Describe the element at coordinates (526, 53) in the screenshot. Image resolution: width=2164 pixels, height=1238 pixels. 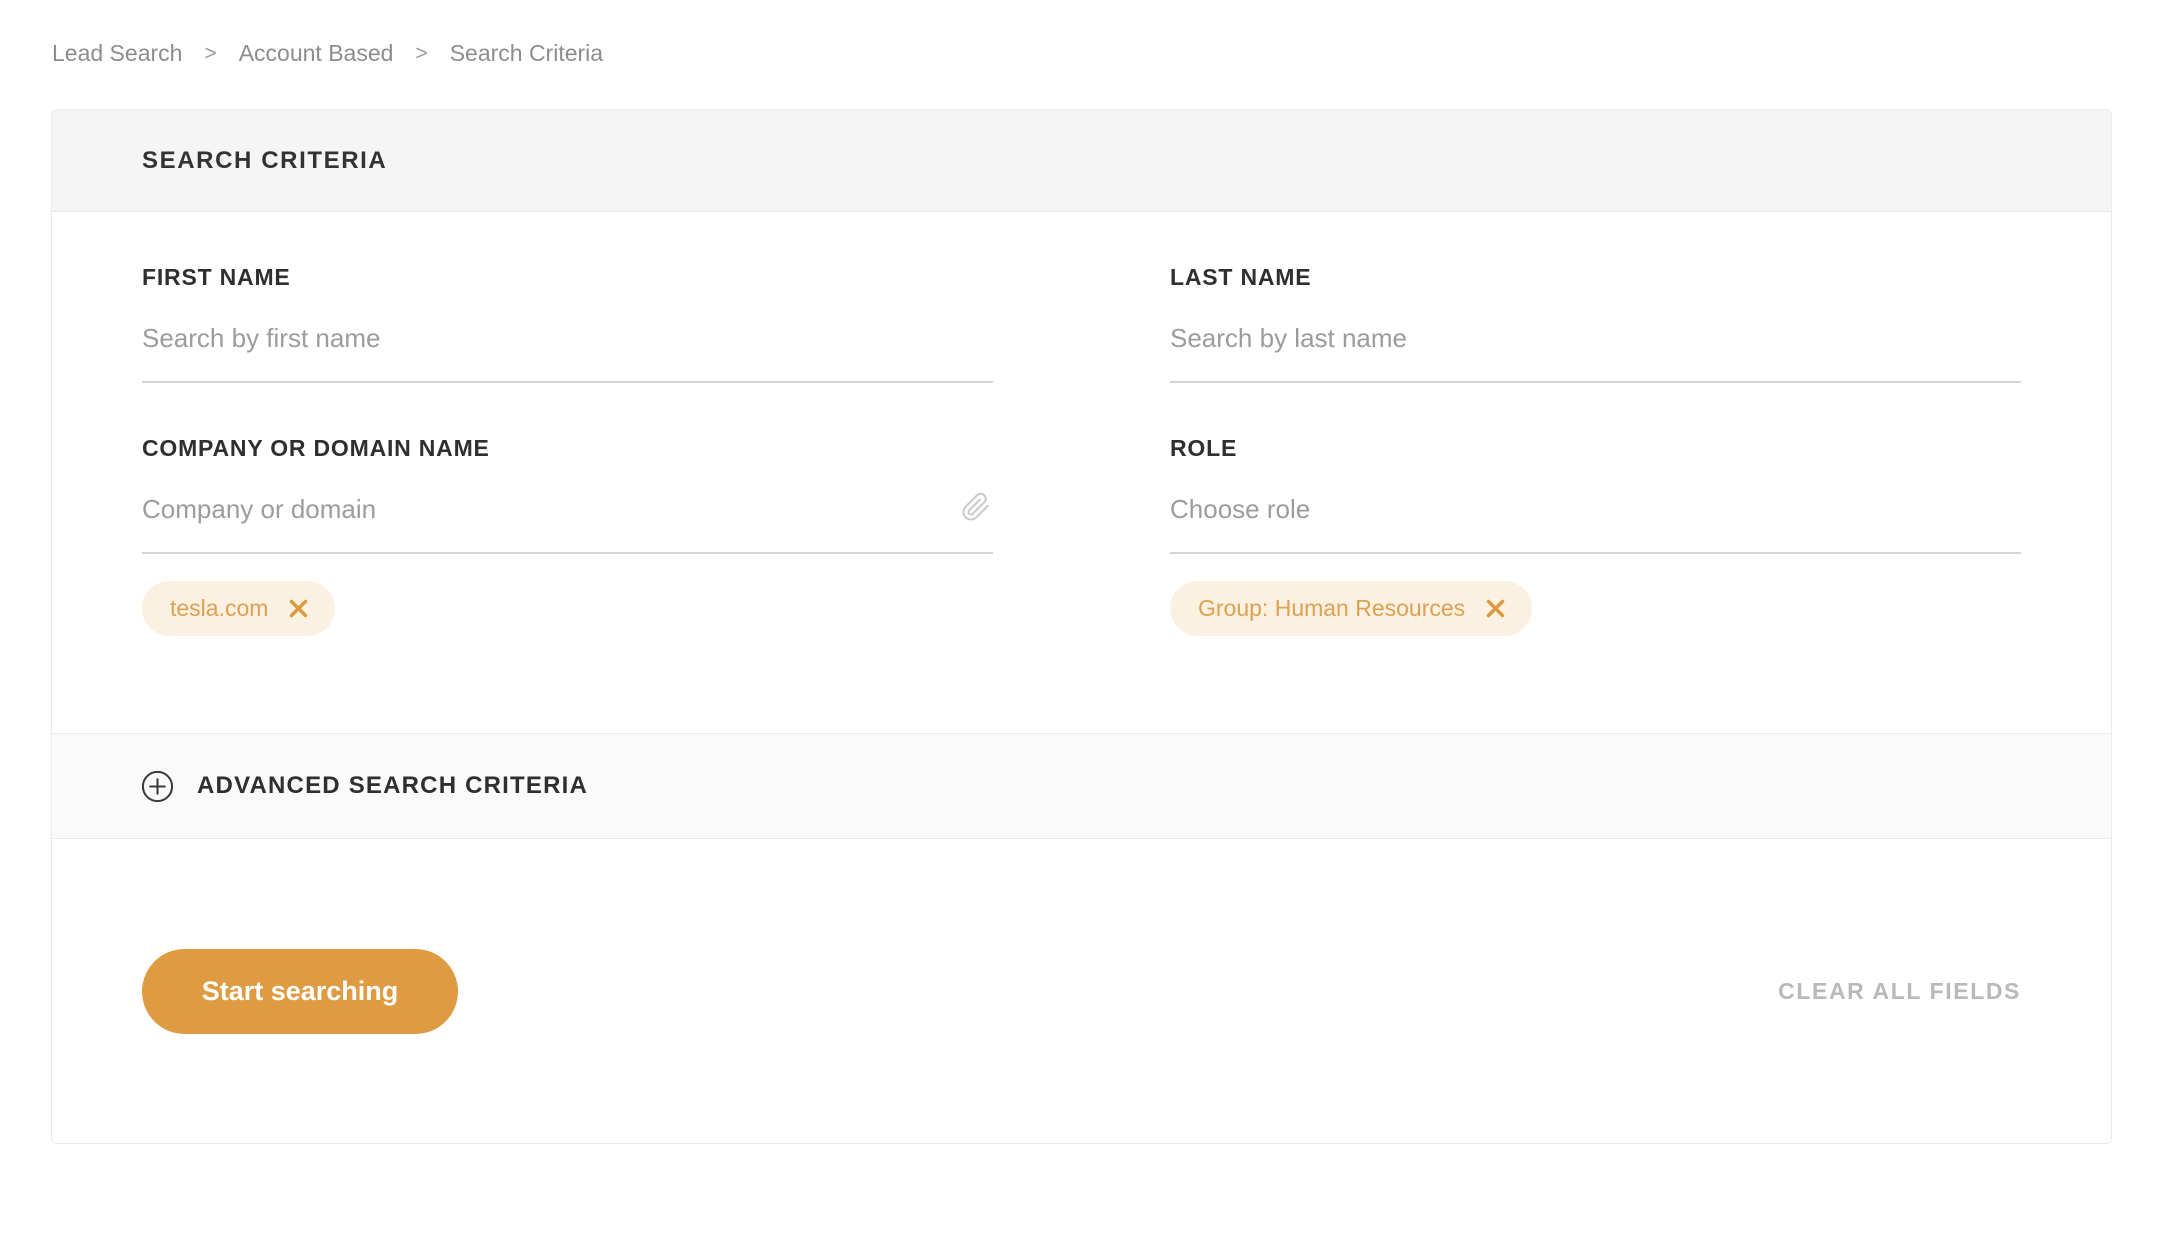
I see `breadcrumb-search-criteria: Search Criteria` at that location.